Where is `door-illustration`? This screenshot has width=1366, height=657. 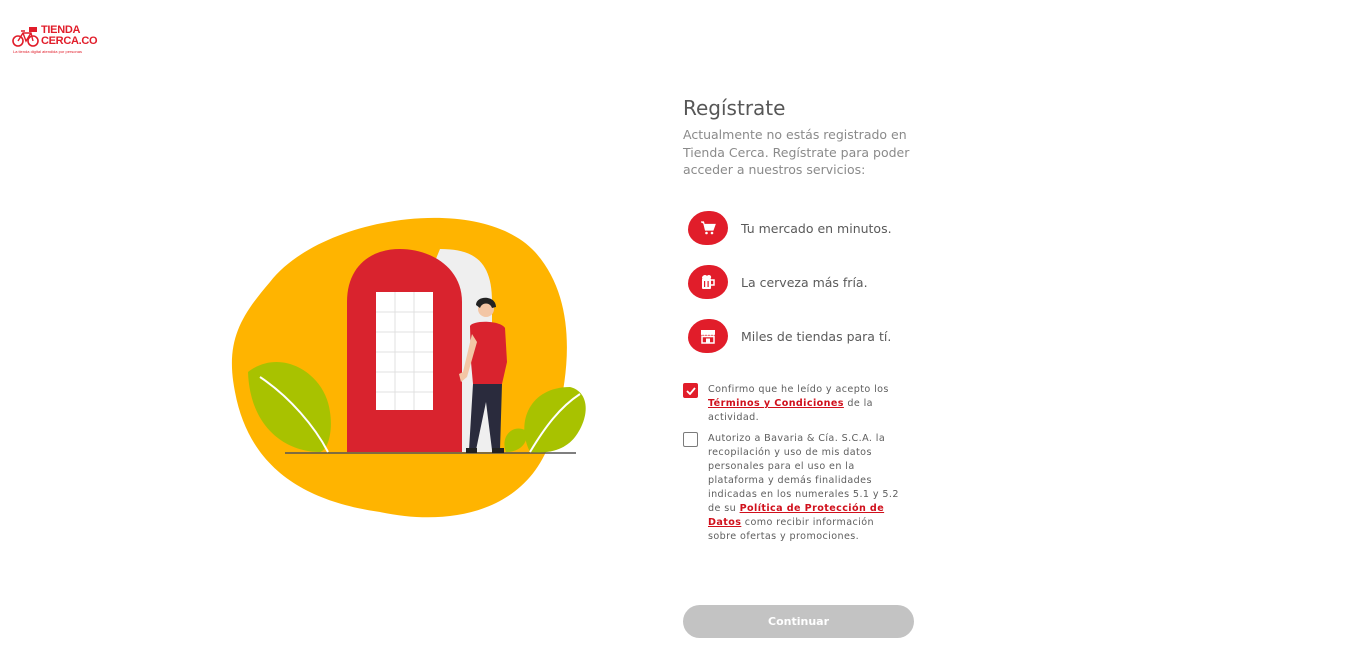
door-illustration is located at coordinates (408, 367).